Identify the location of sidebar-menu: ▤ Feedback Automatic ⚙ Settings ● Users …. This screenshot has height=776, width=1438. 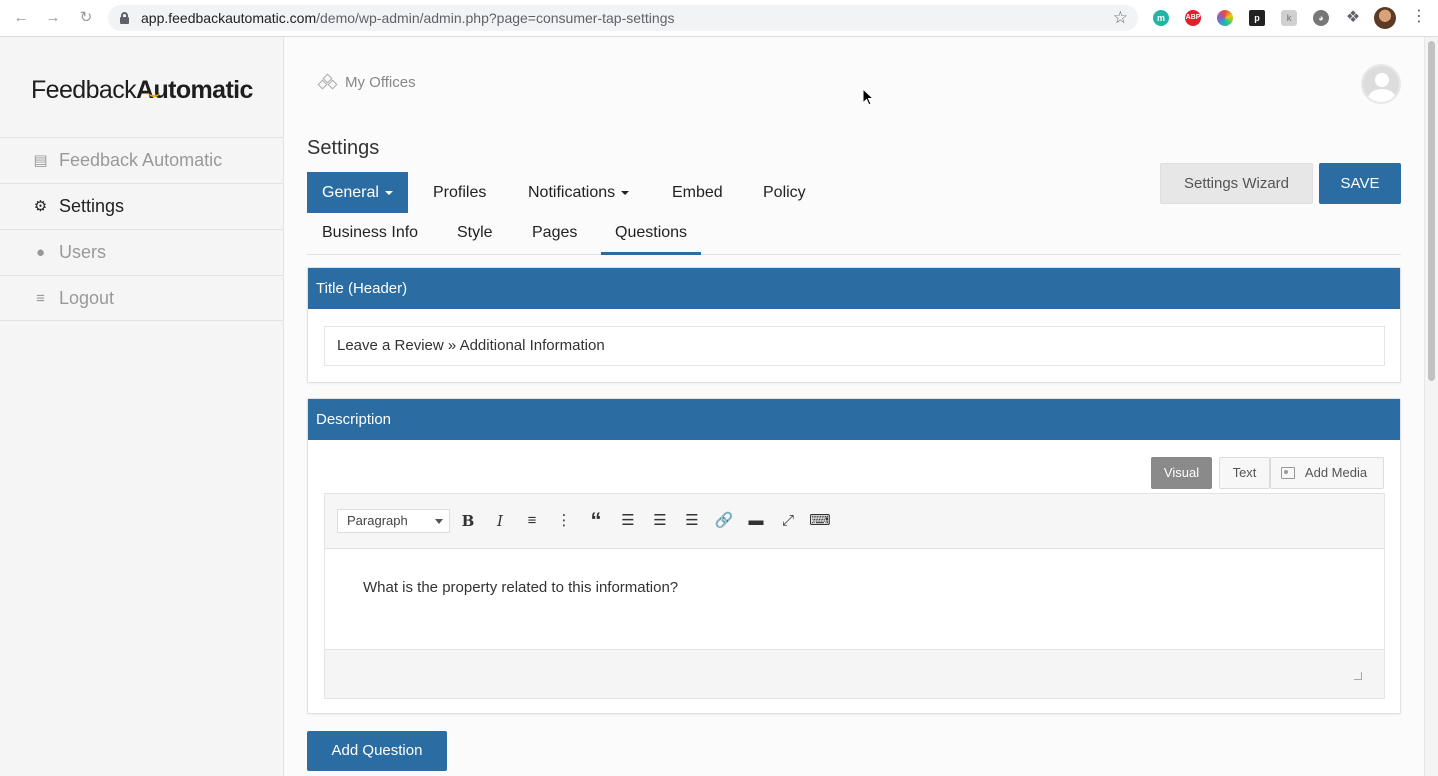
(141, 229).